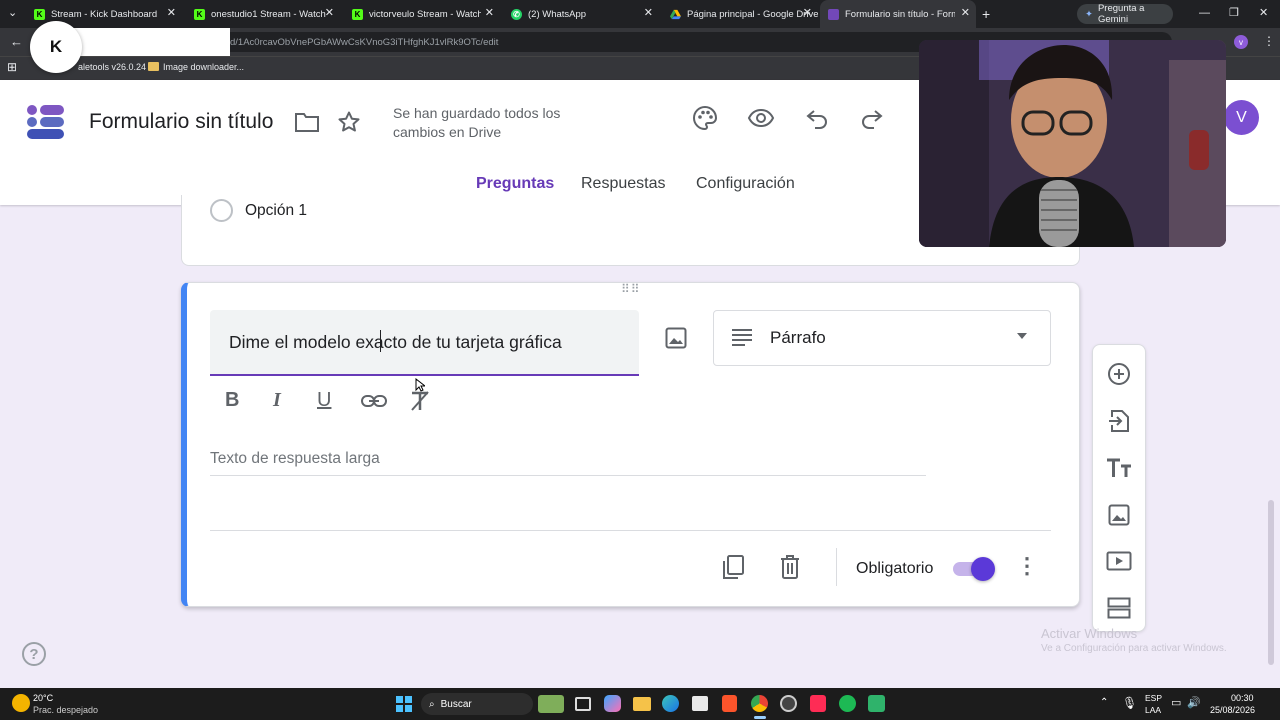 Image resolution: width=1280 pixels, height=720 pixels. Describe the element at coordinates (144, 42) in the screenshot. I see `kick-overlay-panel` at that location.